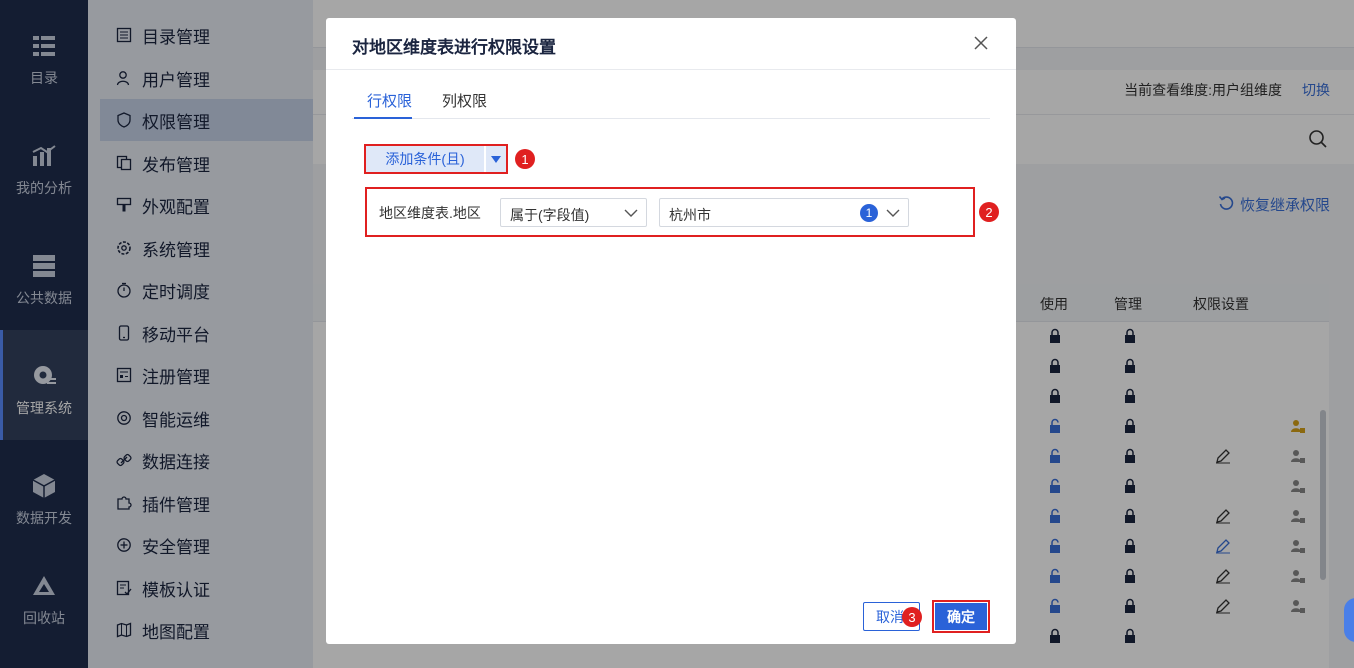 This screenshot has height=668, width=1354. I want to click on selected-value: 杭州市, so click(690, 215).